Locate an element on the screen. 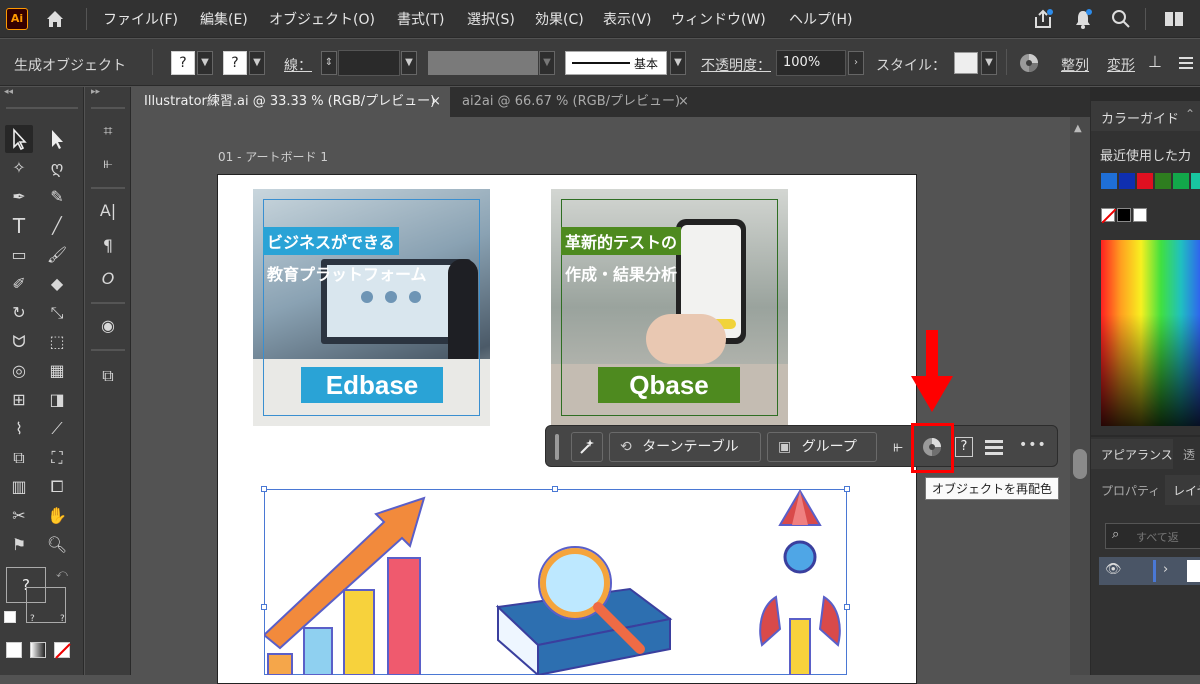 This screenshot has width=1200, height=684. group-button: ▣ グループ is located at coordinates (822, 447).